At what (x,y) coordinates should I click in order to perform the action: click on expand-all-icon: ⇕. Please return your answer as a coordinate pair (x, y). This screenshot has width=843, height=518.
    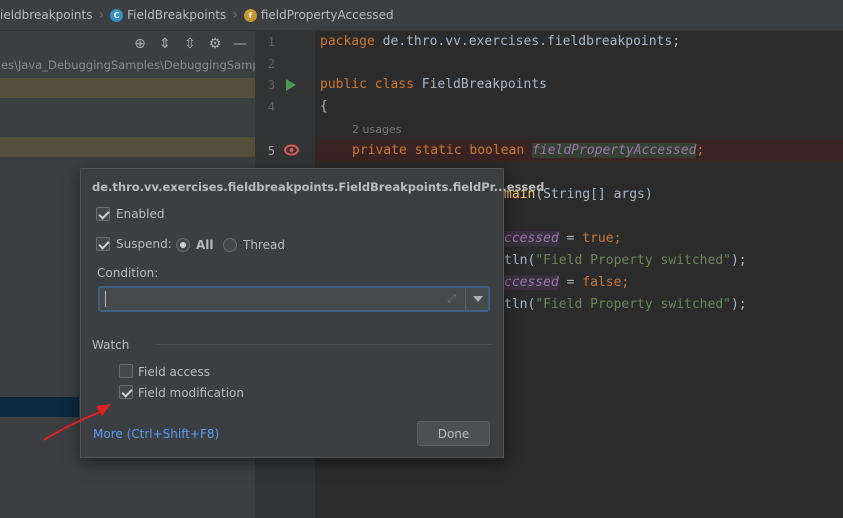
    Looking at the image, I should click on (165, 44).